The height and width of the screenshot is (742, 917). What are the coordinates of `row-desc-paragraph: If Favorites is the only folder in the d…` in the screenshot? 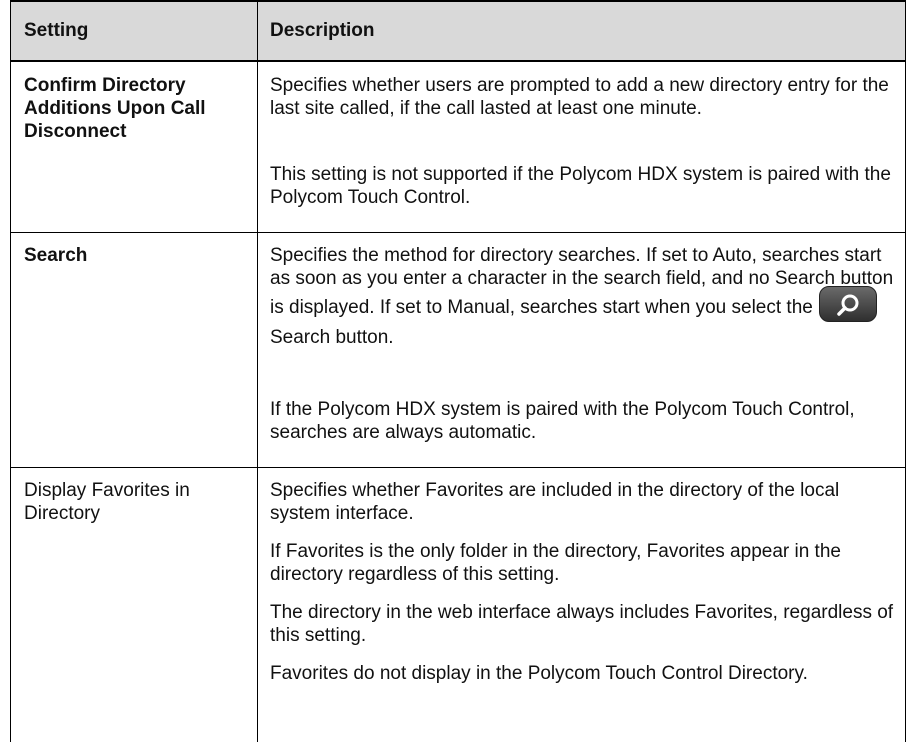 It's located at (555, 563).